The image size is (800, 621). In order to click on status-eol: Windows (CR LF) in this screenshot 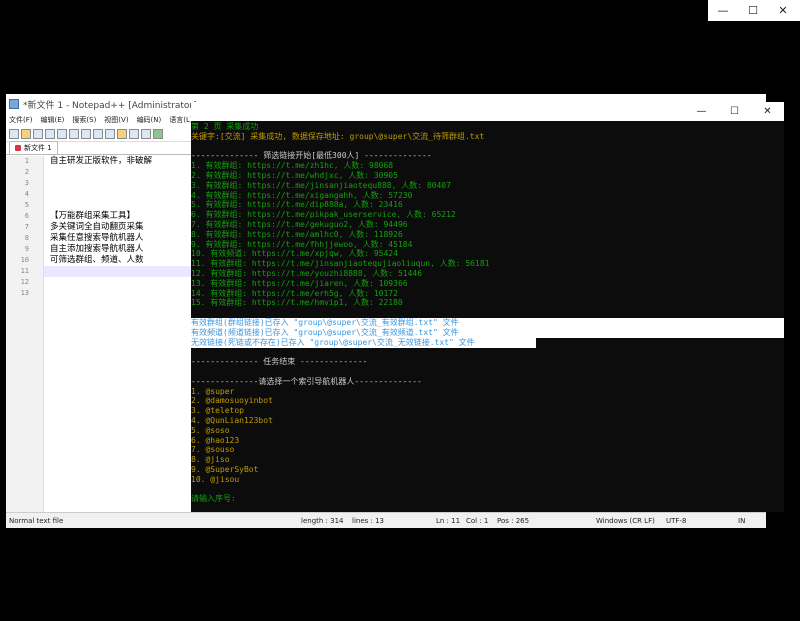, I will do `click(625, 521)`.